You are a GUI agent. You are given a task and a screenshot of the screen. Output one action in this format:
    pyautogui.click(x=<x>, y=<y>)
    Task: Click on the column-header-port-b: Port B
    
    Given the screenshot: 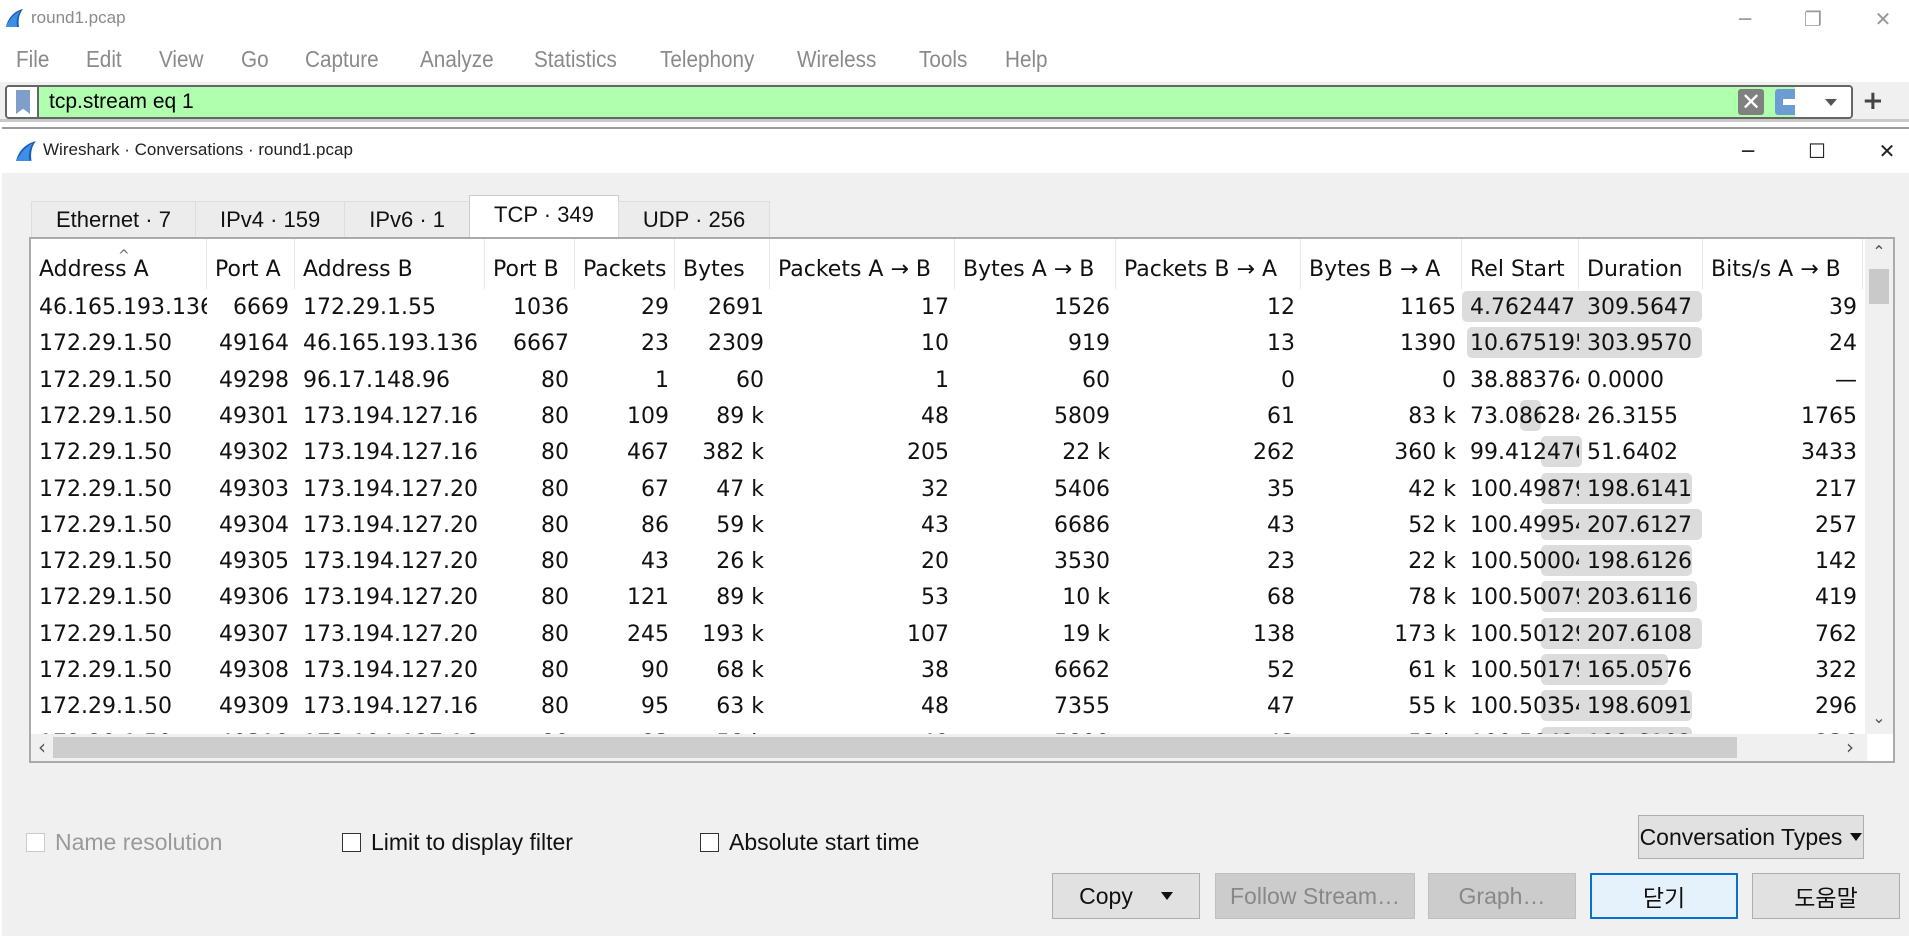 What is the action you would take?
    pyautogui.click(x=530, y=264)
    